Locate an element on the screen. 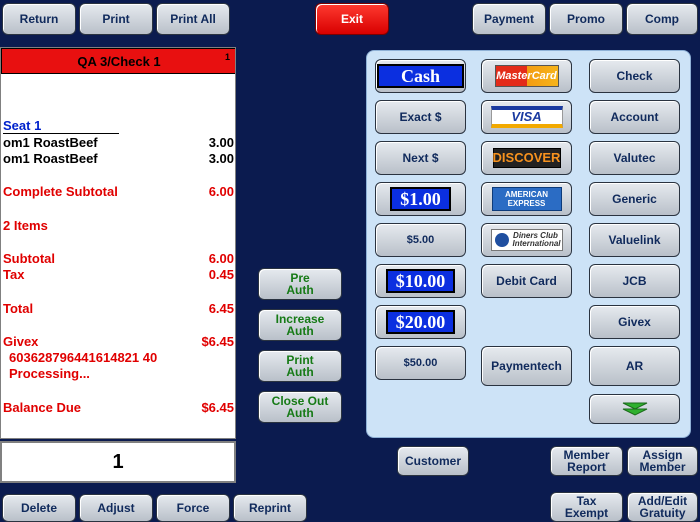 The width and height of the screenshot is (700, 522). next-dollar-button: Next $ is located at coordinates (420, 158).